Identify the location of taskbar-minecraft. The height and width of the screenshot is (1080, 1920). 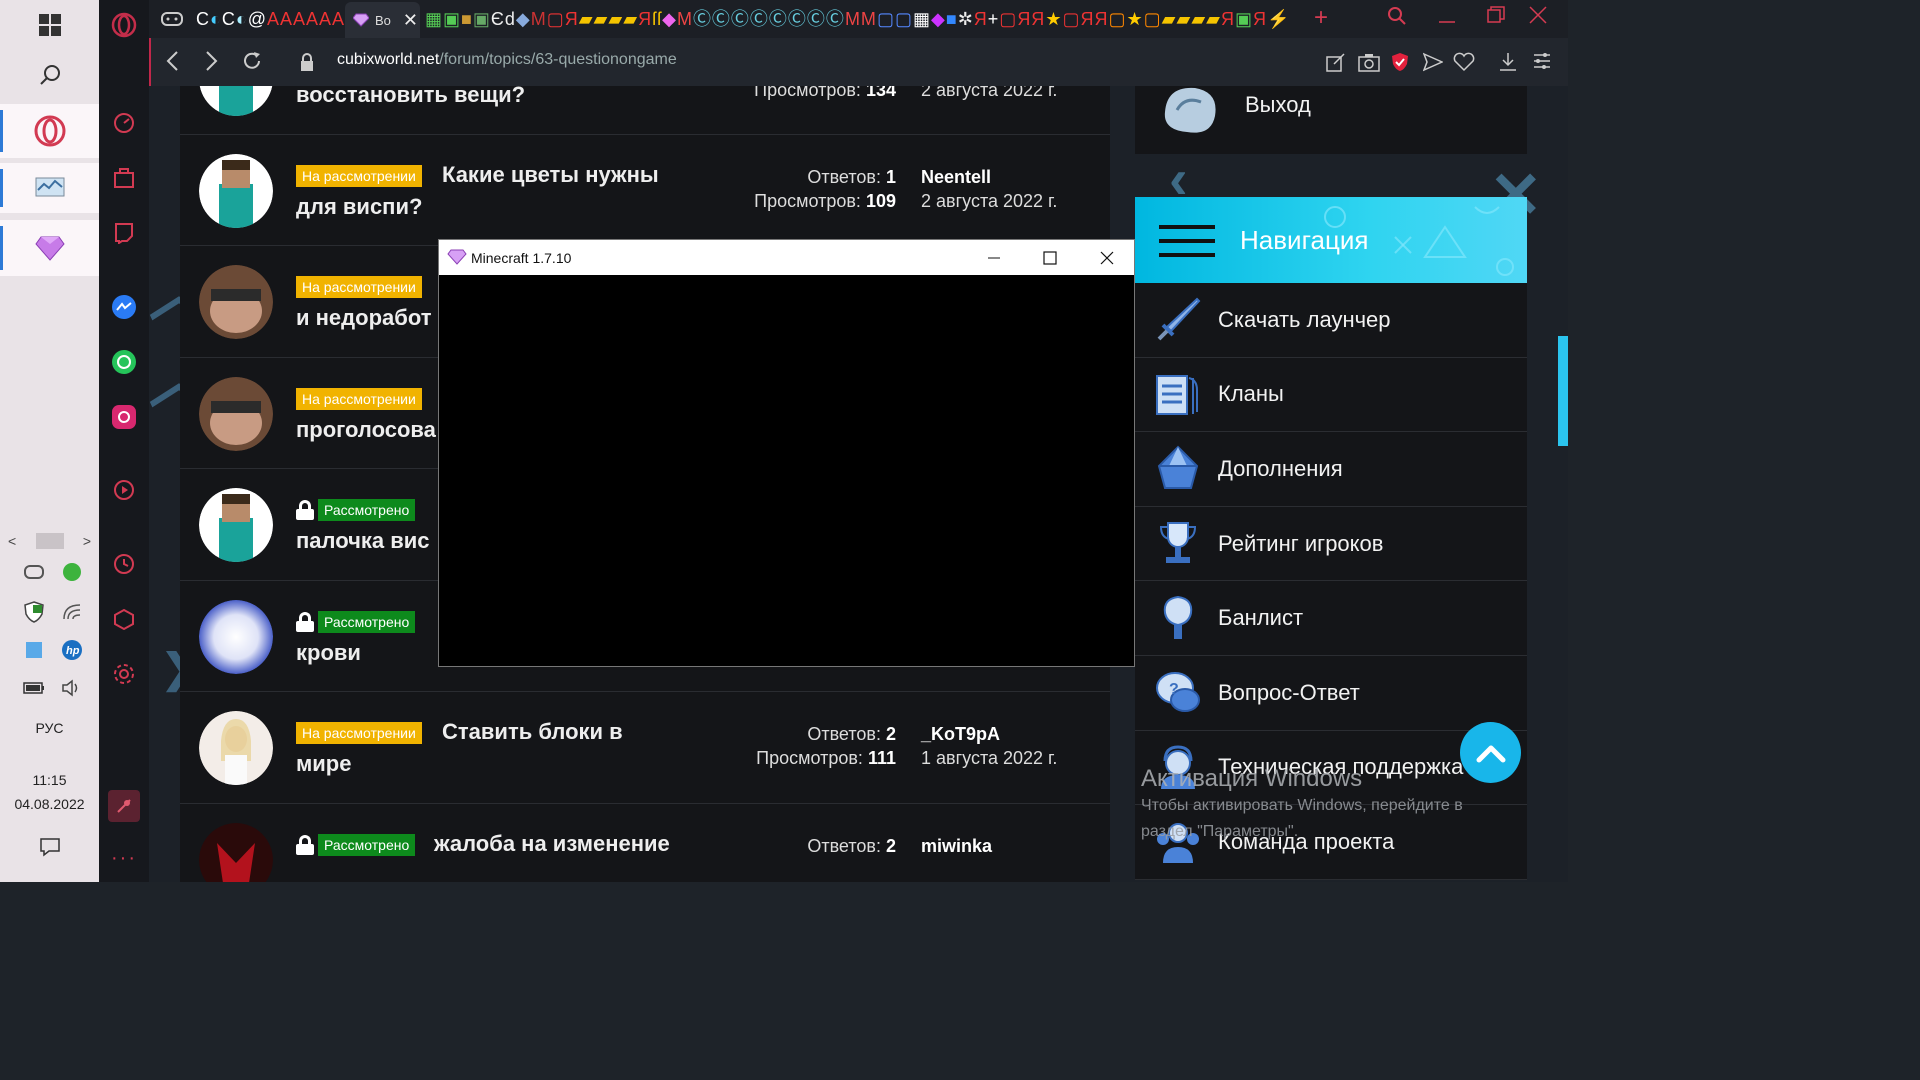
(49, 248).